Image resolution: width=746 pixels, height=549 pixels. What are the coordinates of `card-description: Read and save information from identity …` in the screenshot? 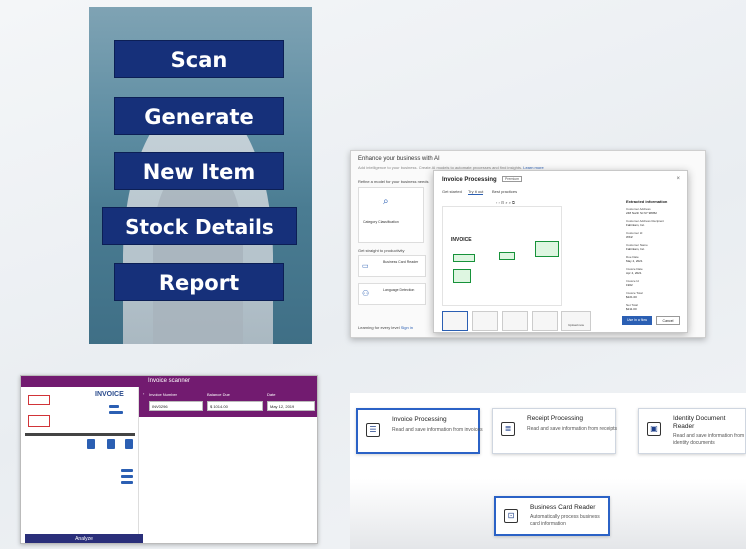 It's located at (709, 439).